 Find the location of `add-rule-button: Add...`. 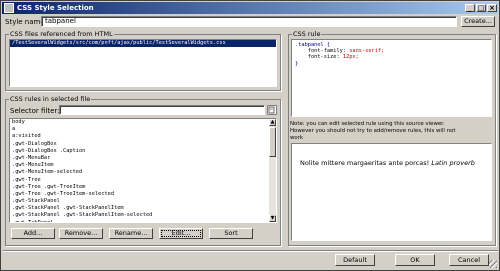

add-rule-button: Add... is located at coordinates (33, 233).